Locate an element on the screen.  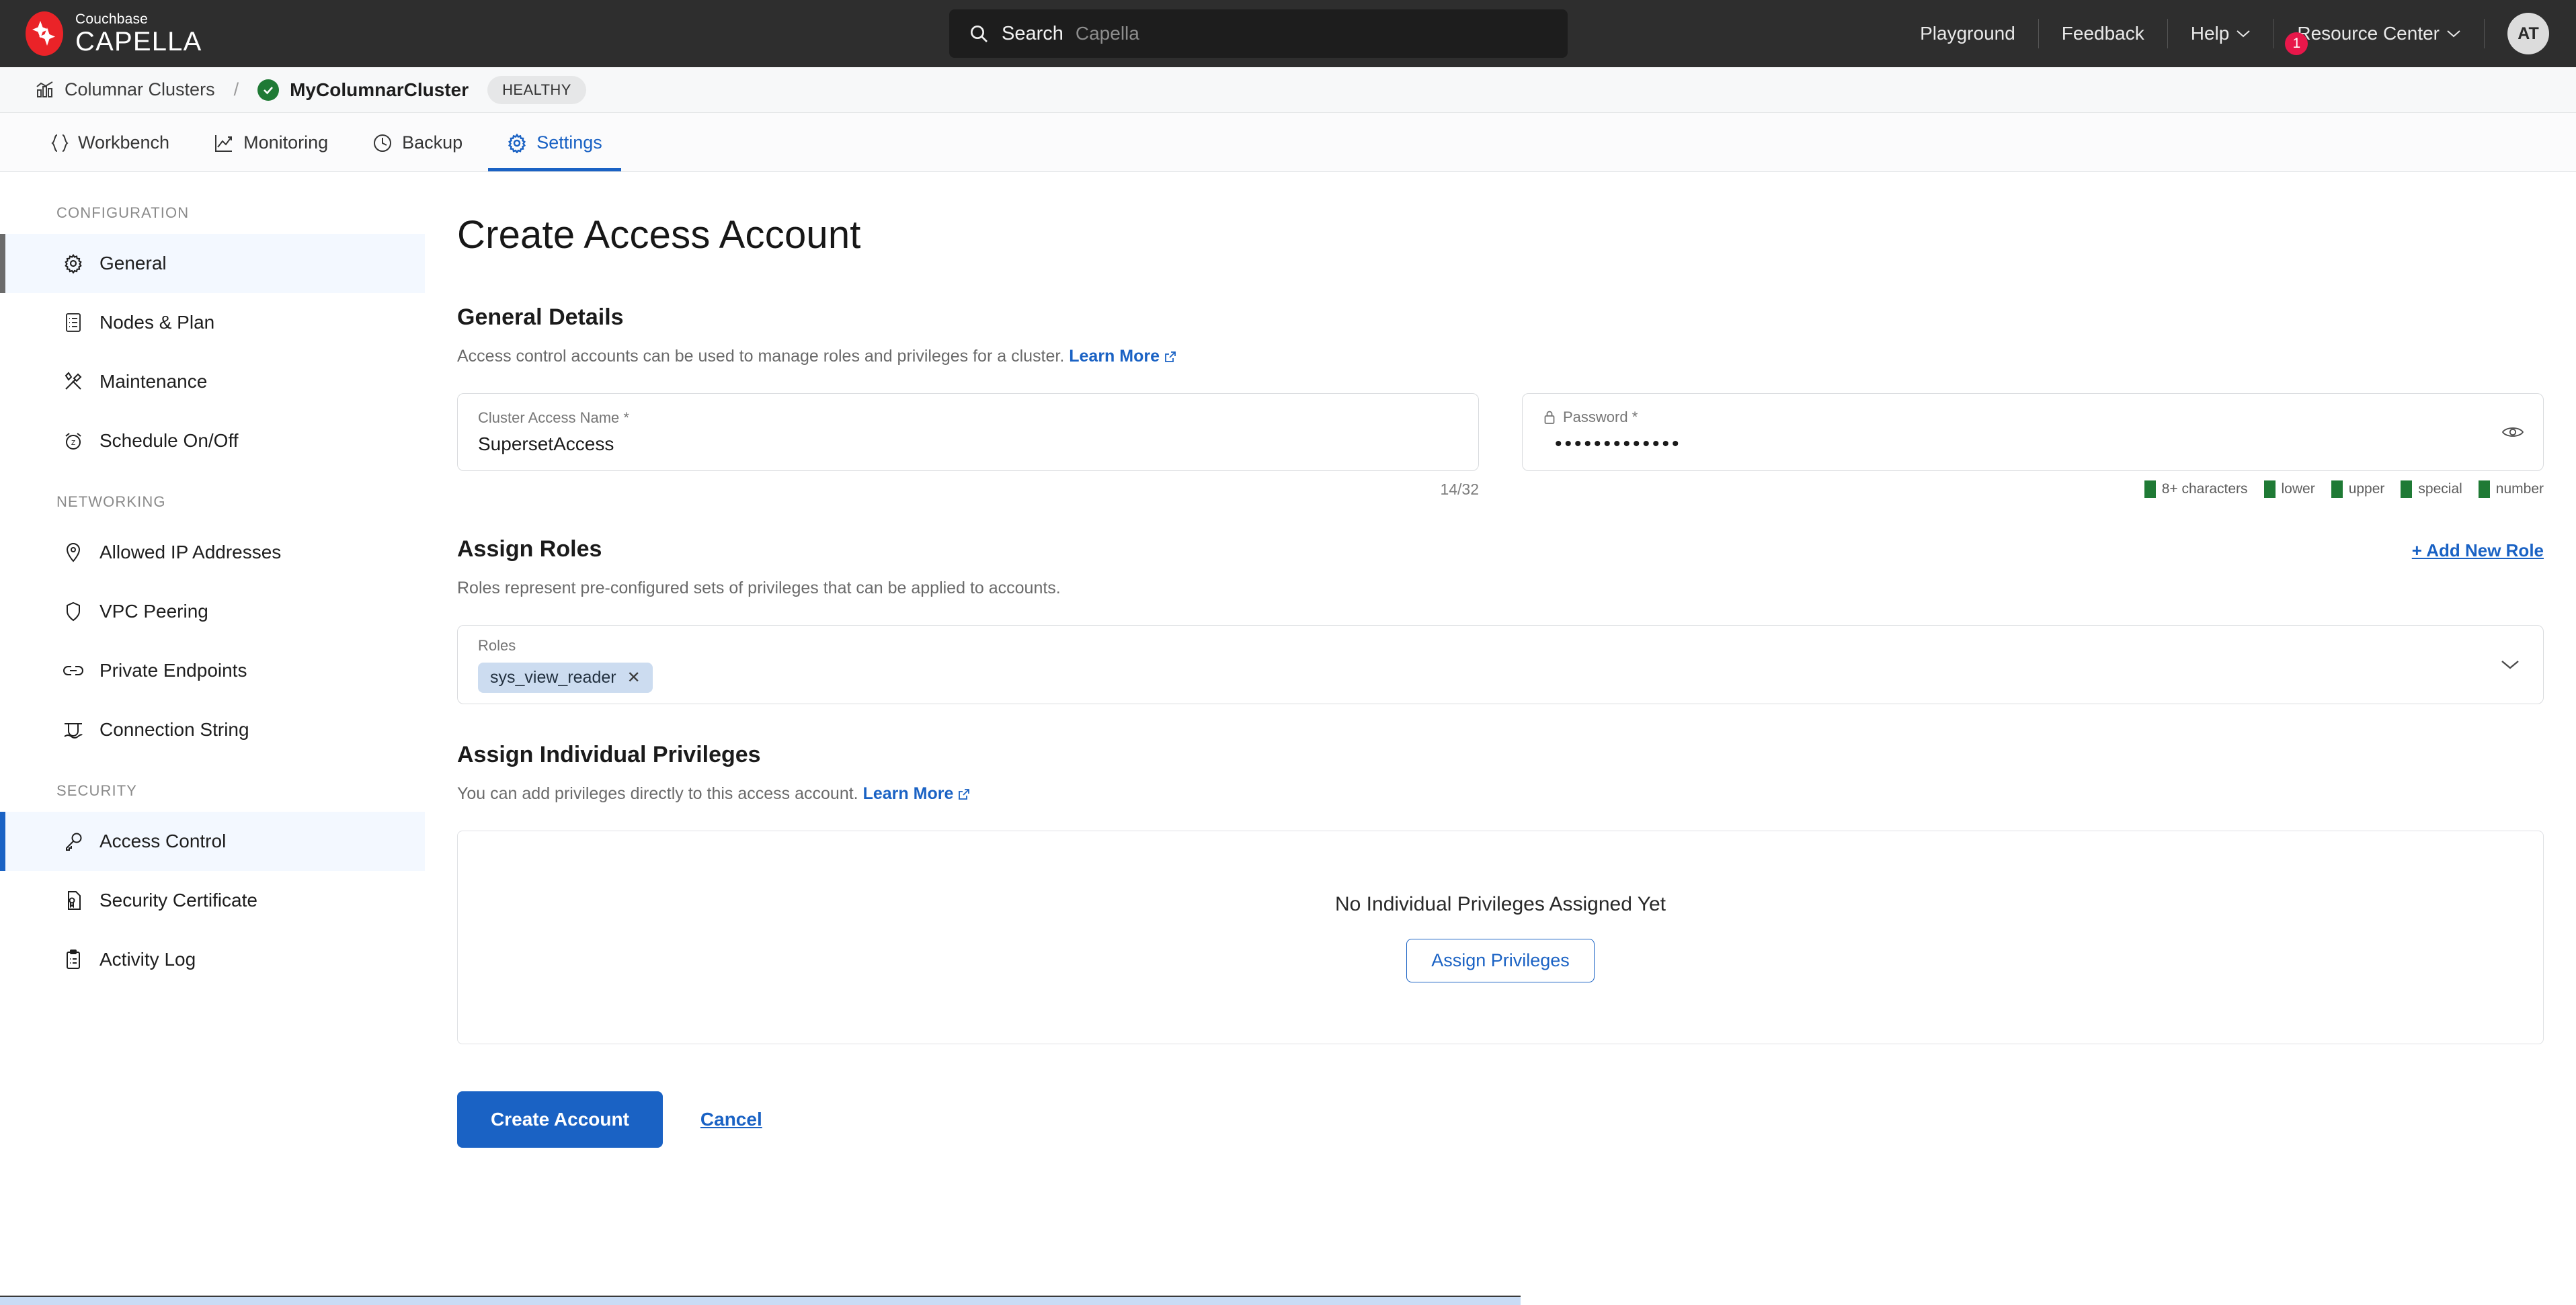
role-chip-label: sys_view_reader is located at coordinates (553, 677).